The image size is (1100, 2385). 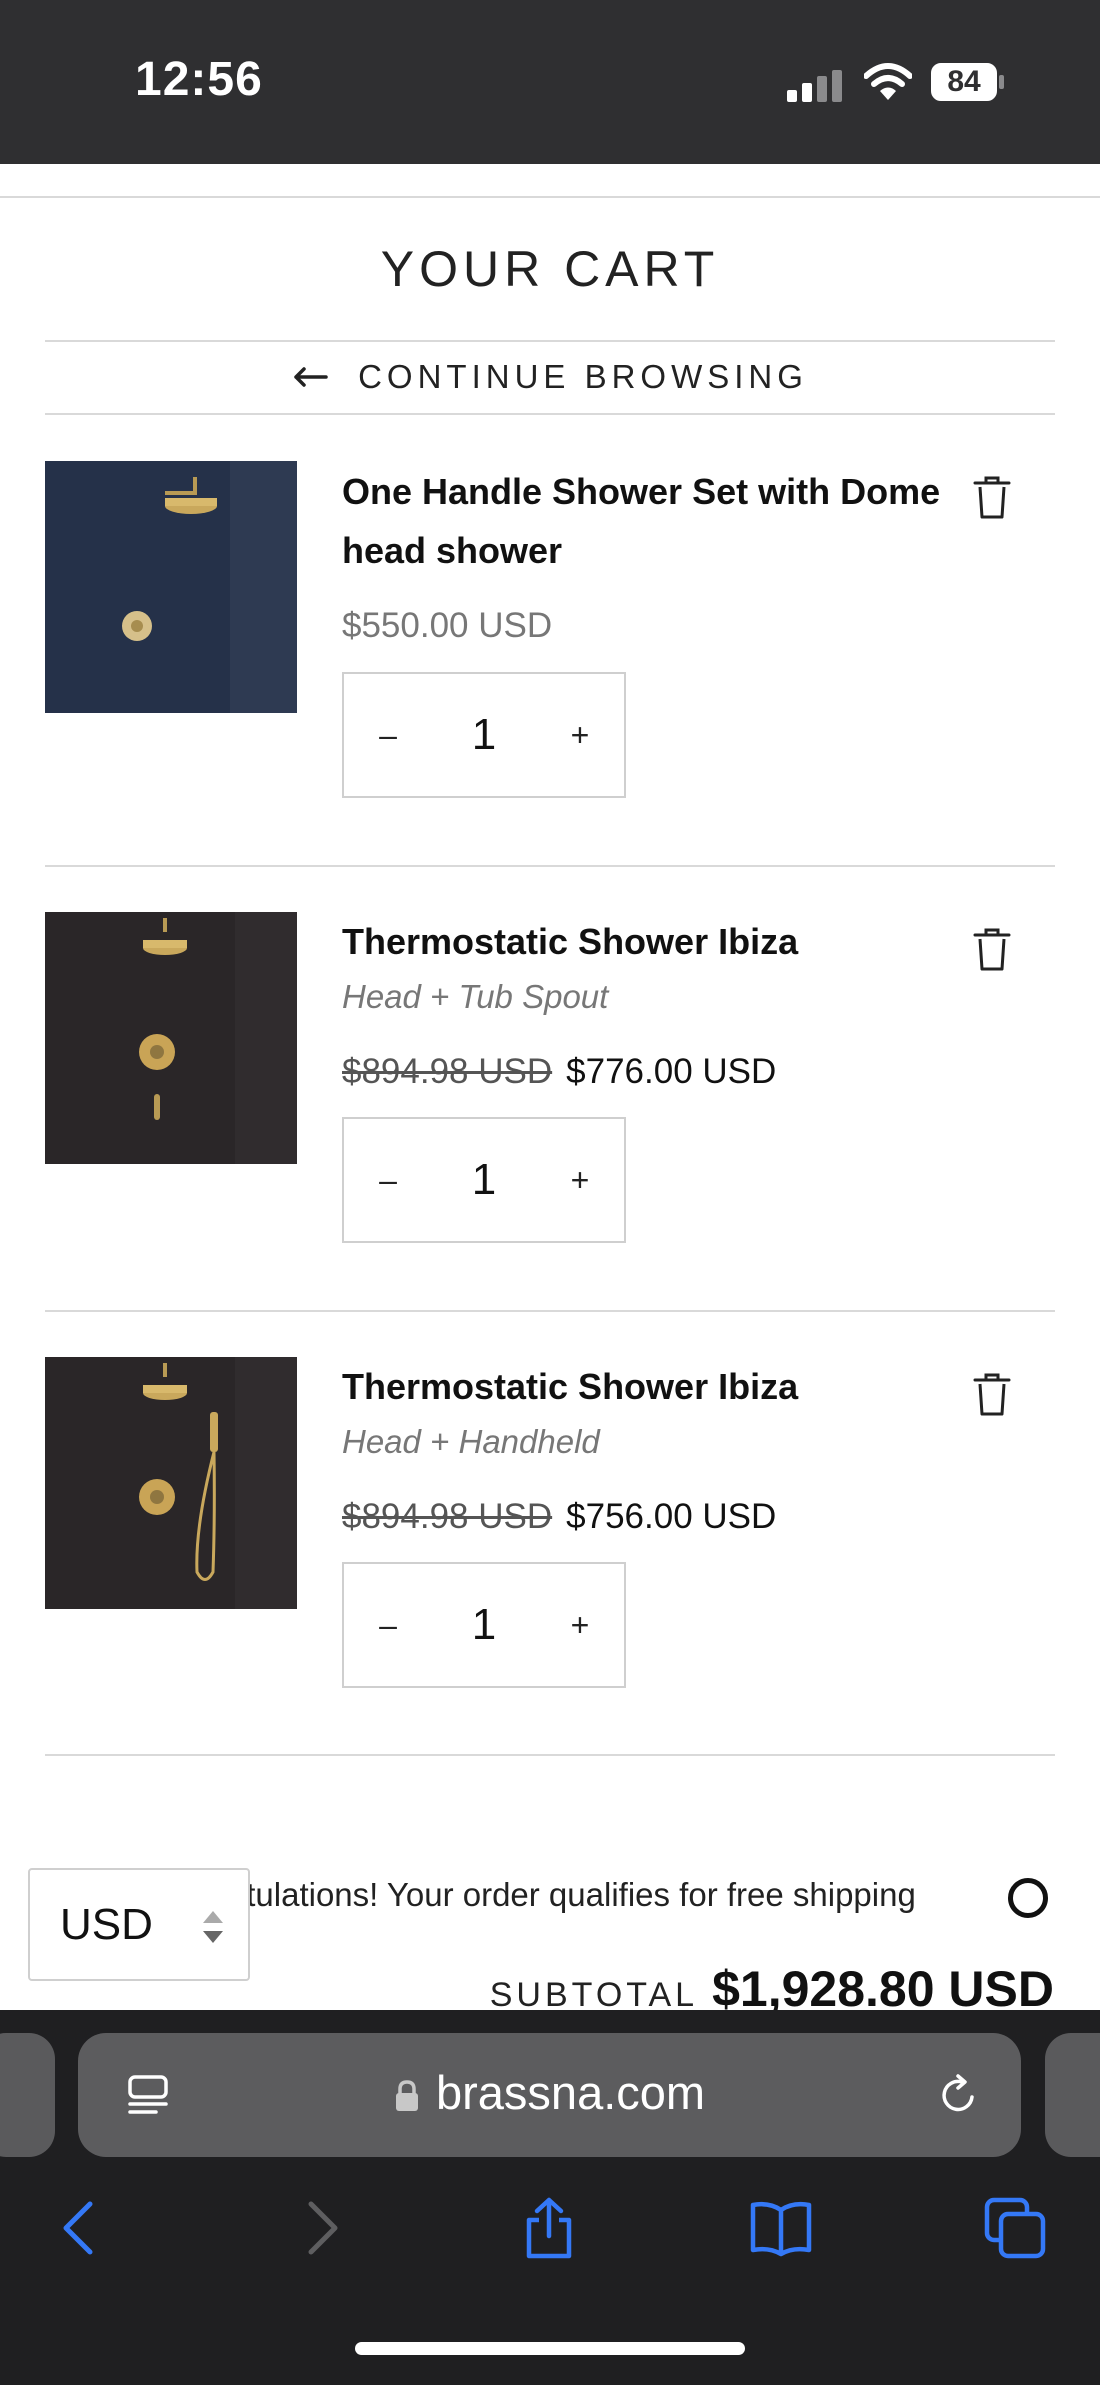 I want to click on reload-icon, so click(x=958, y=2095).